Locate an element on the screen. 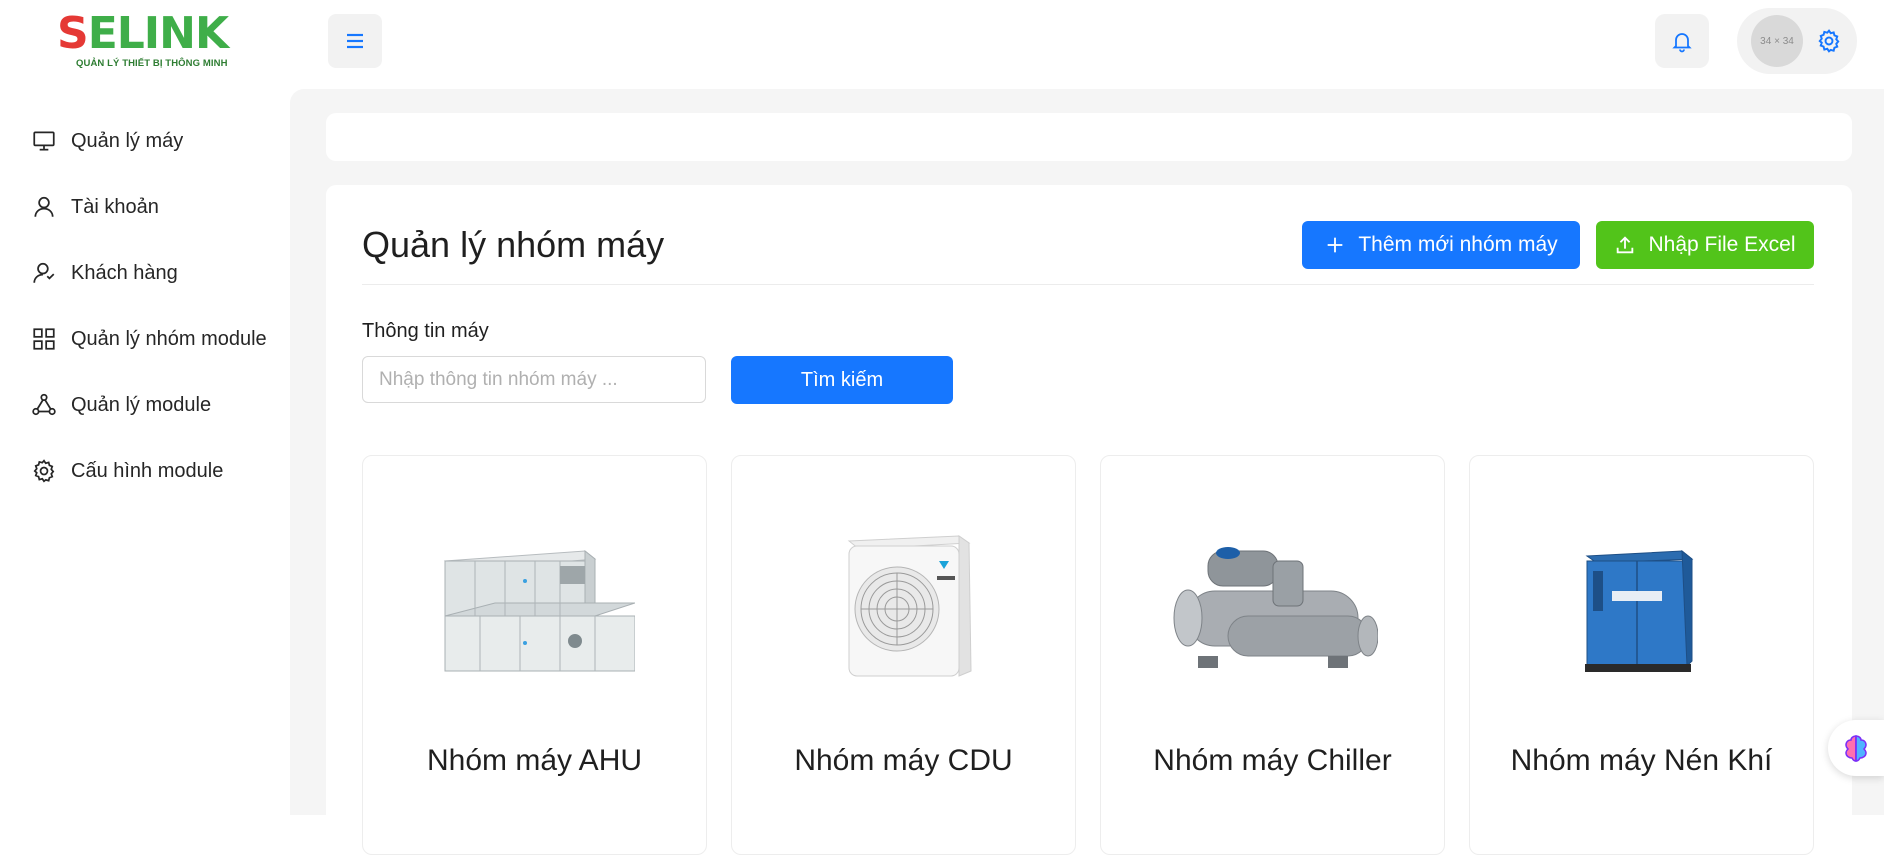  sidebar-item-module-config: Cấu hình module is located at coordinates (145, 471).